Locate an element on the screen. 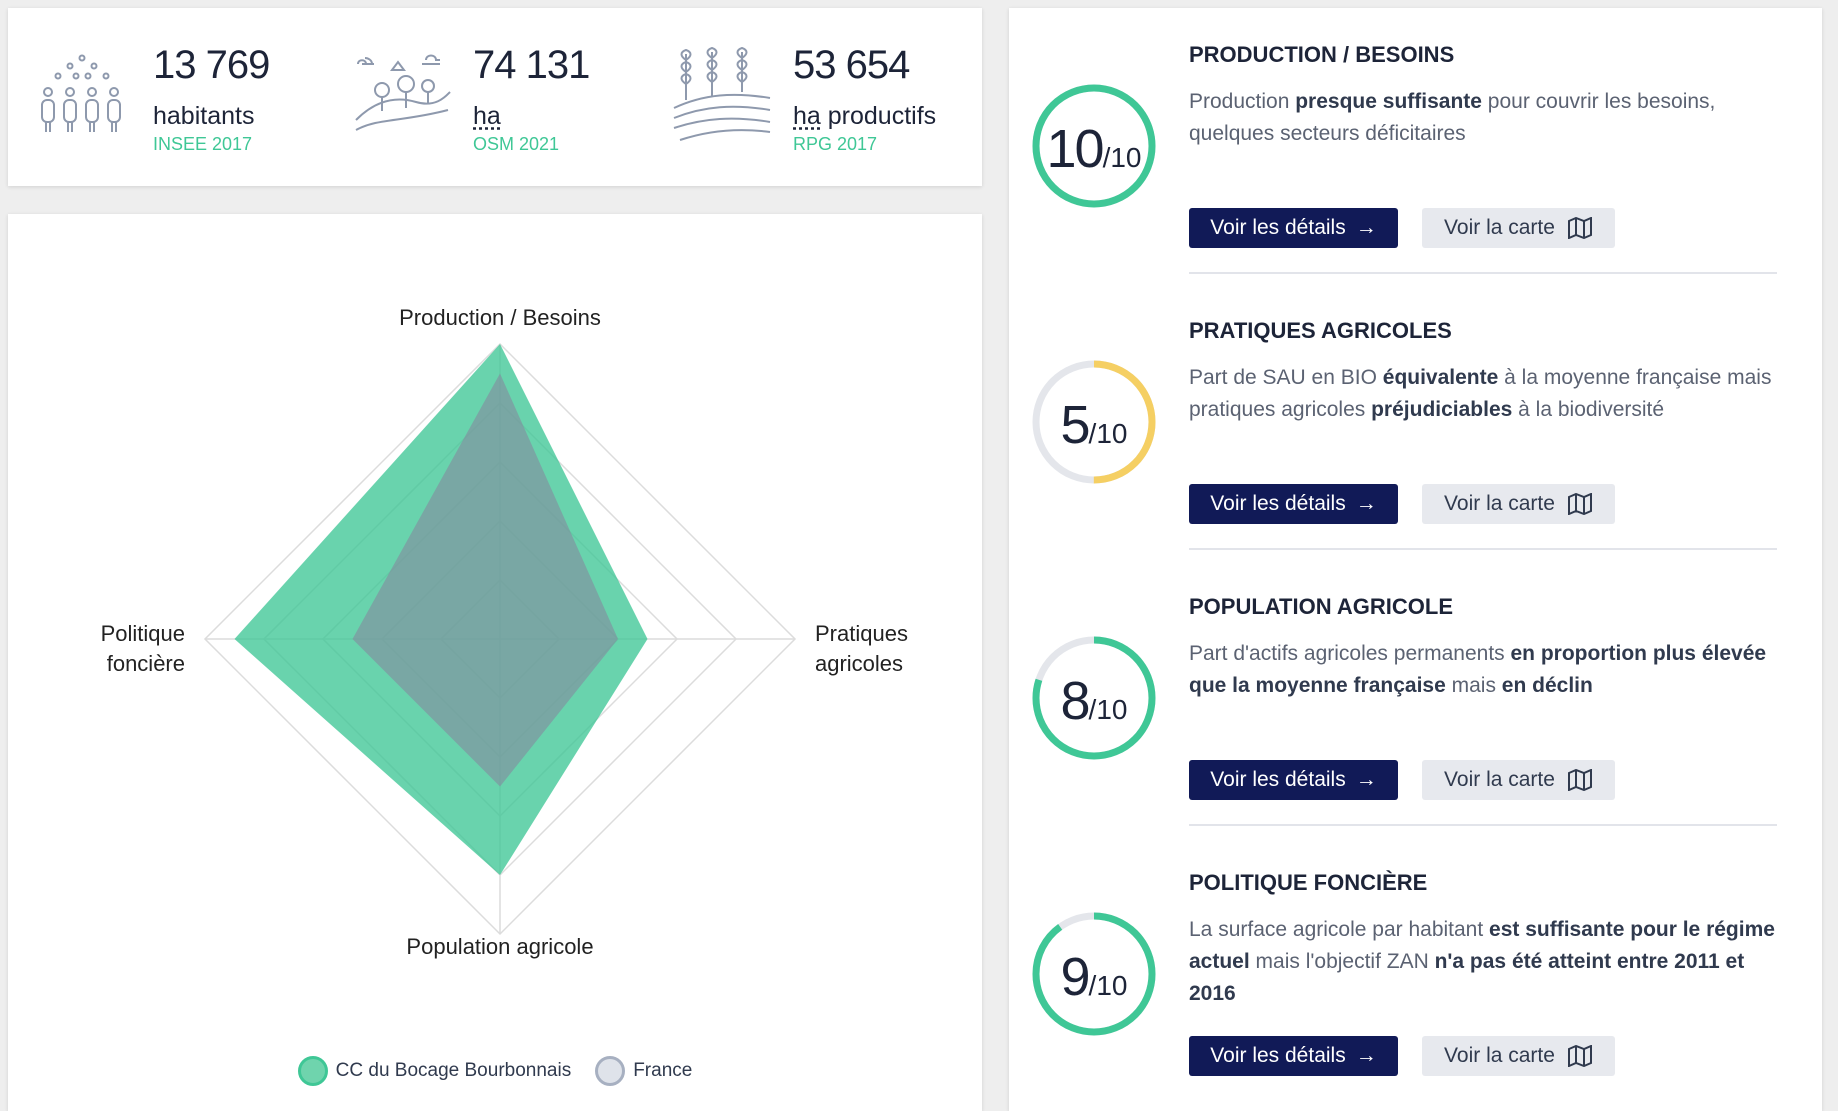 The image size is (1838, 1111). area-value: 74 131 is located at coordinates (531, 65).